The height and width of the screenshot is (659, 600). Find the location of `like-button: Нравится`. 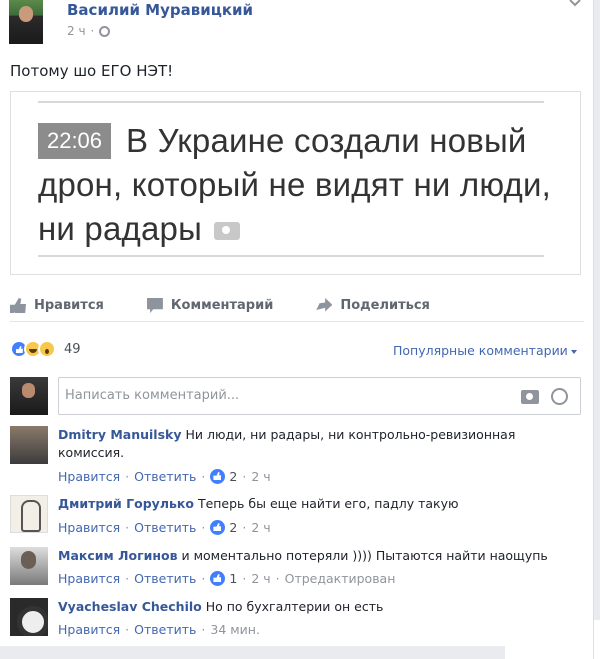

like-button: Нравится is located at coordinates (57, 305).